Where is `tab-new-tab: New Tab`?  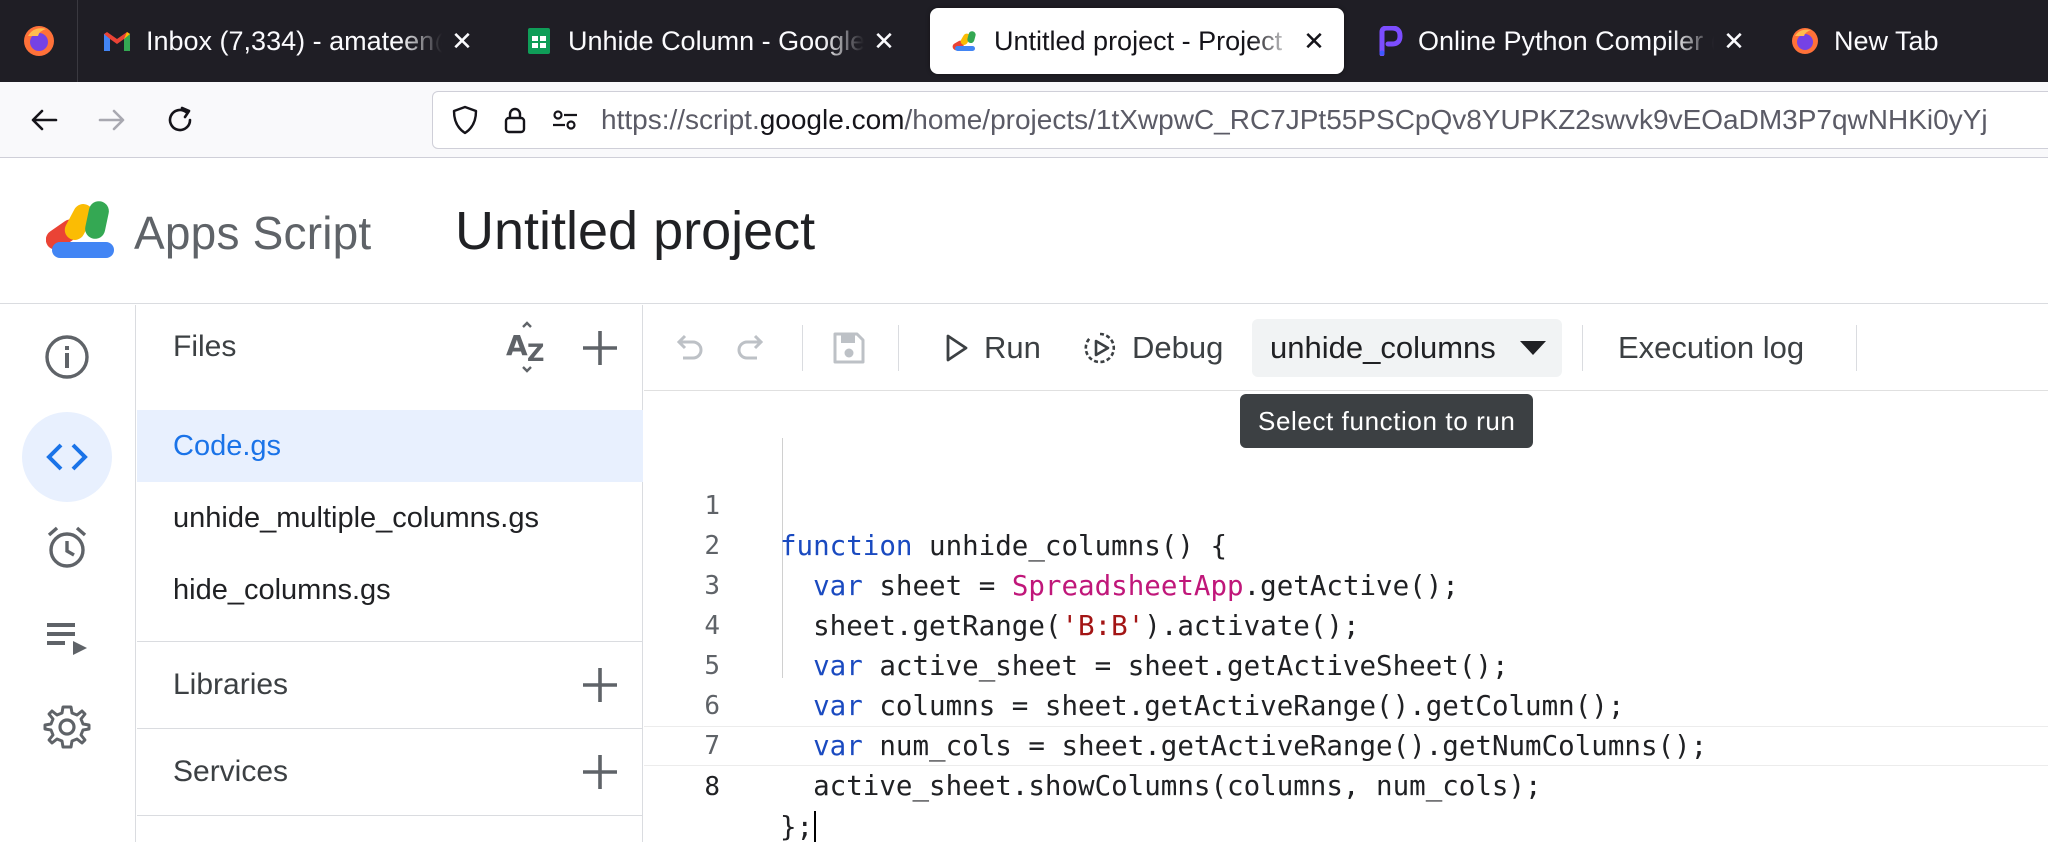
tab-new-tab: New Tab is located at coordinates (1890, 41).